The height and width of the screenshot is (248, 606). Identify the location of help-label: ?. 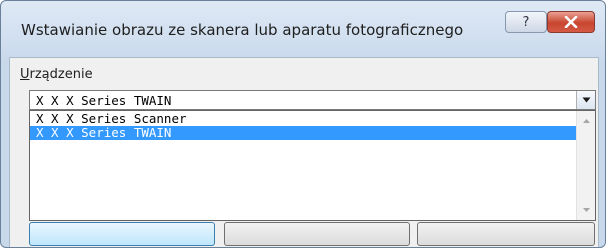
(526, 22).